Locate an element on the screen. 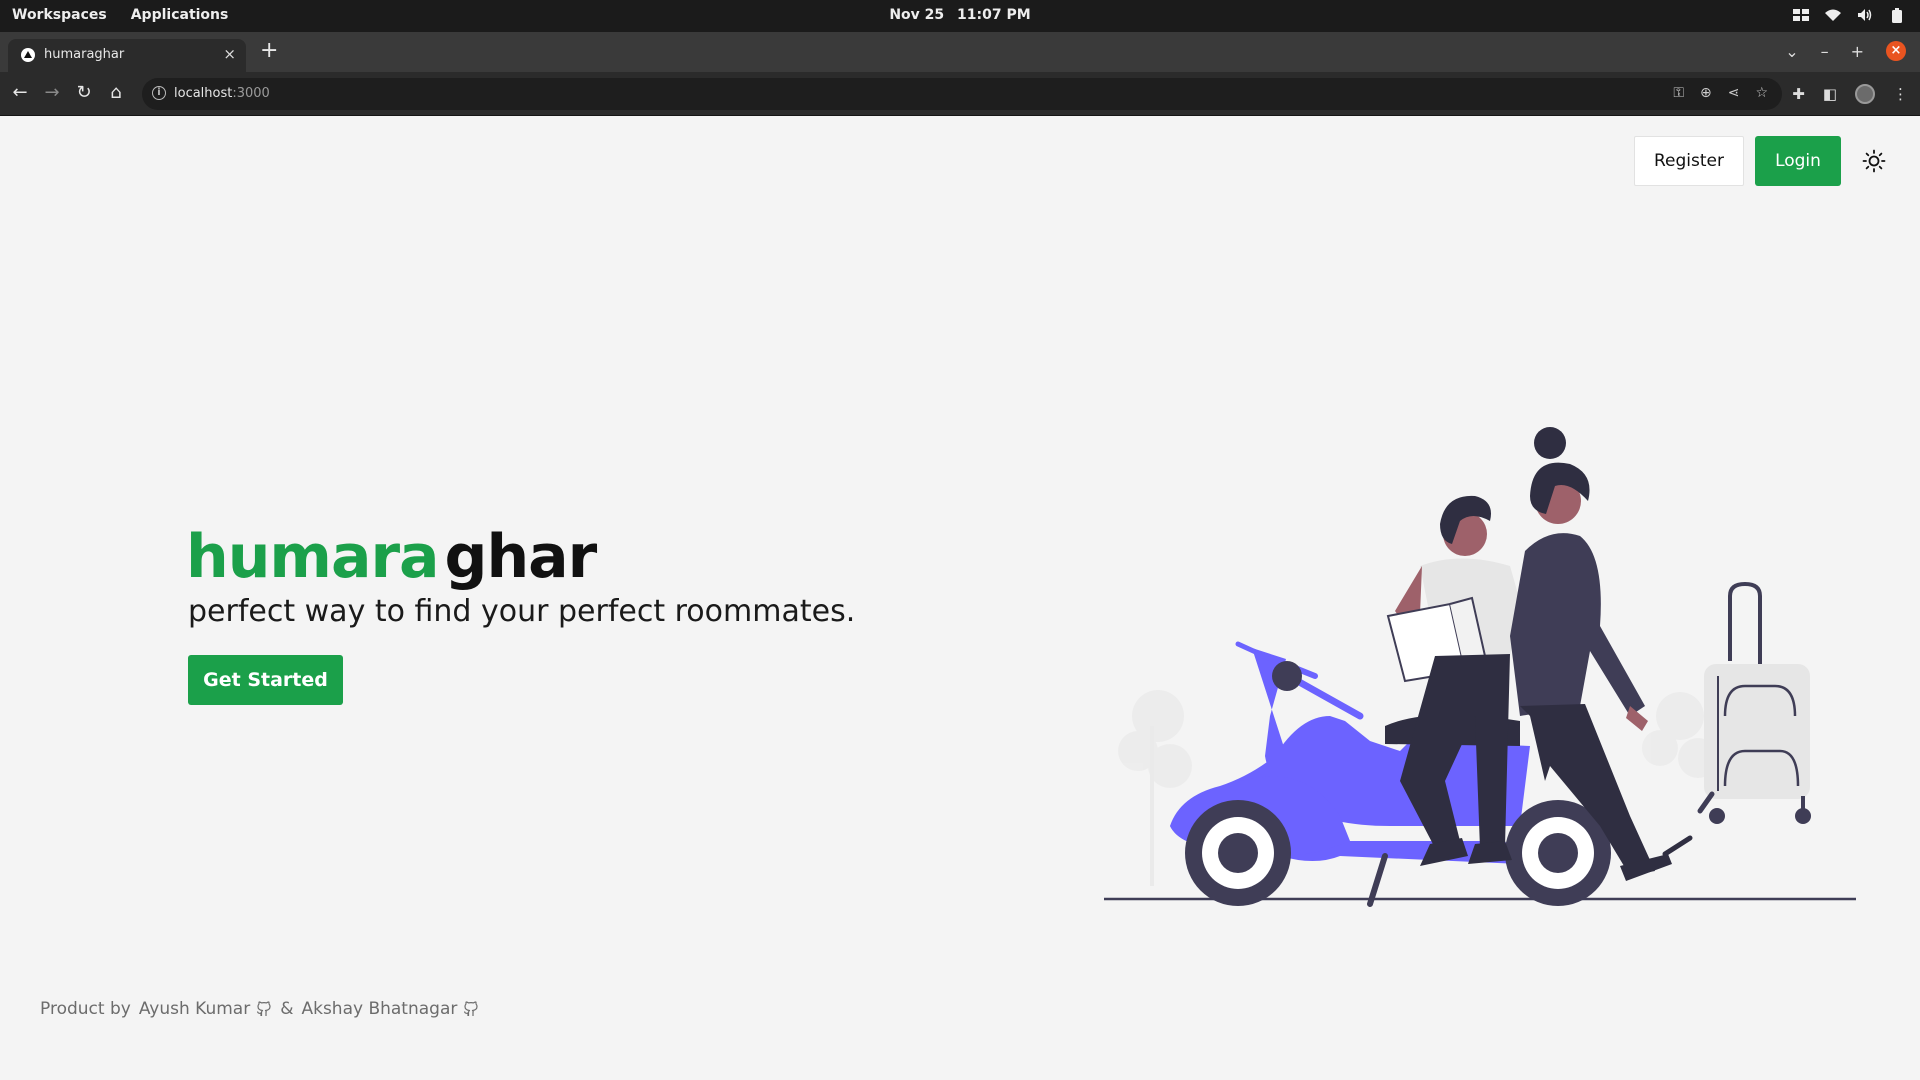 This screenshot has width=1920, height=1080. browser-tab: humaraghar × is located at coordinates (127, 55).